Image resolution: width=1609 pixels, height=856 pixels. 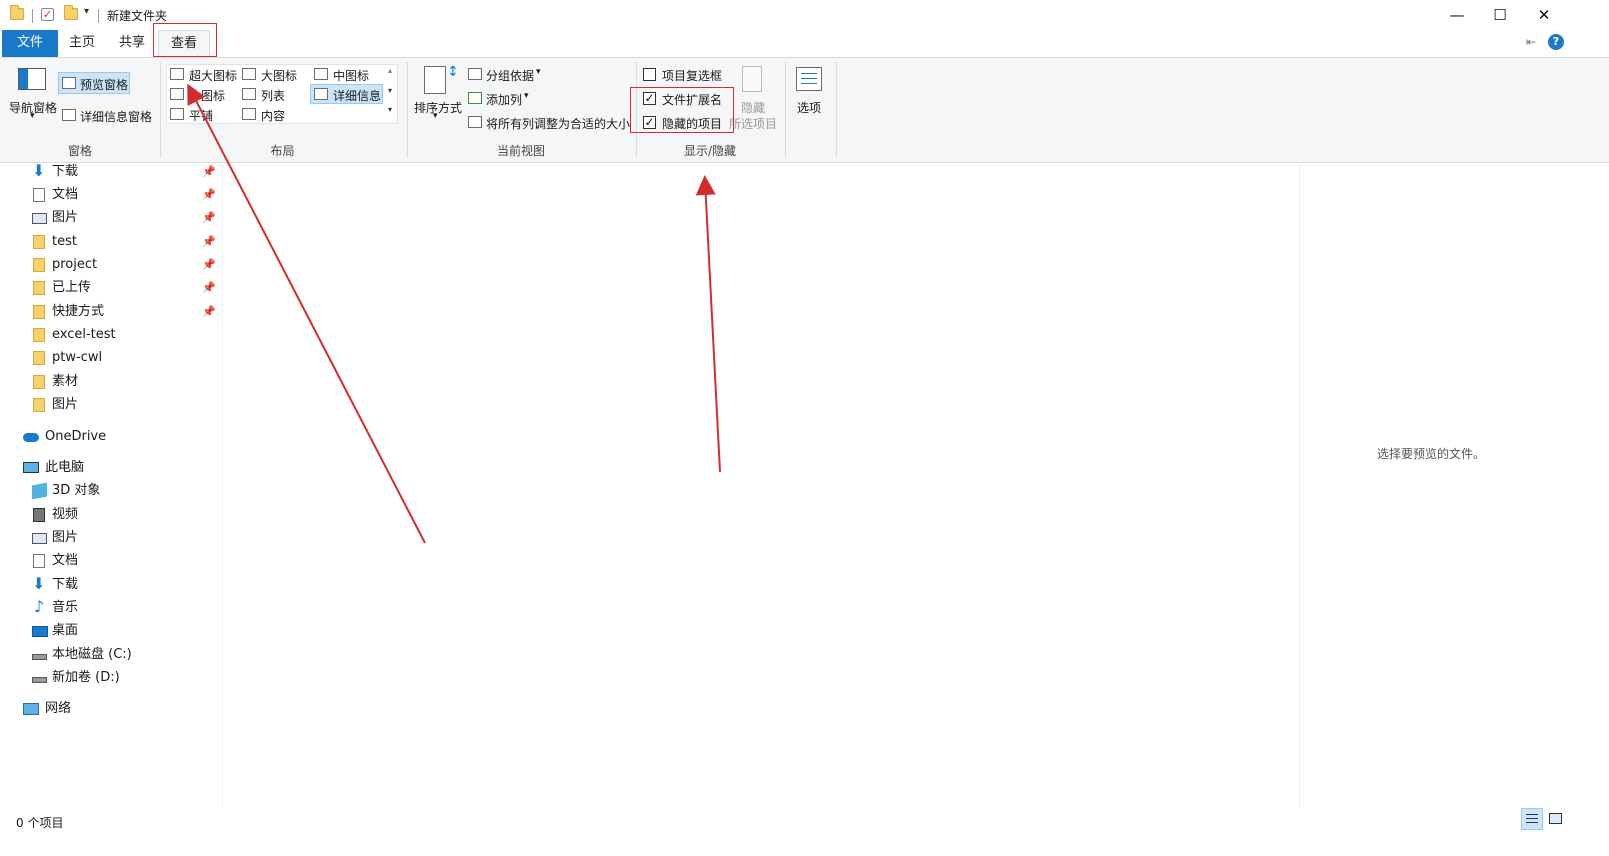 What do you see at coordinates (201, 115) in the screenshot?
I see `layout-tiles: 平铺` at bounding box center [201, 115].